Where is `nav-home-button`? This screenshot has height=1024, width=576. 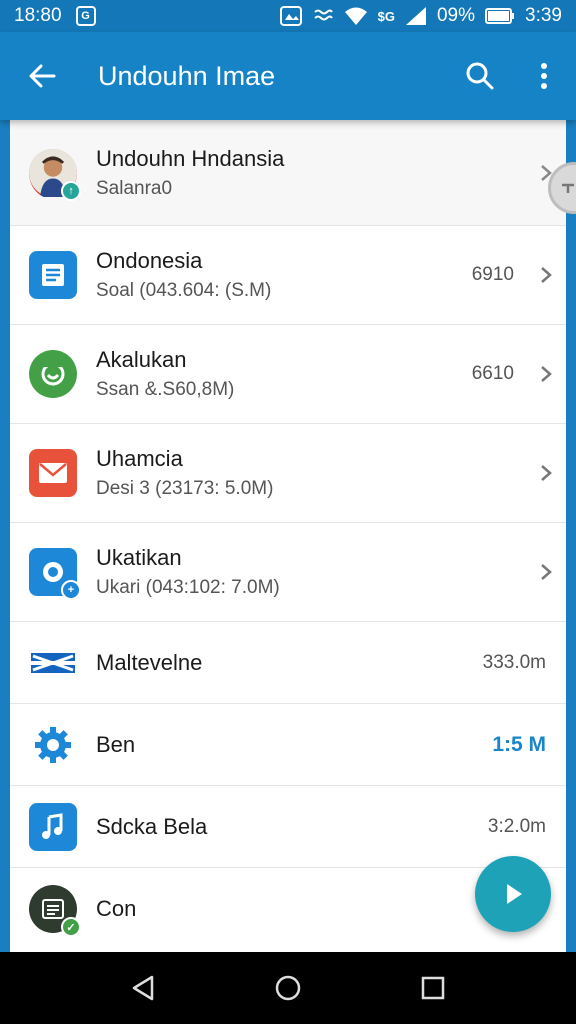 nav-home-button is located at coordinates (288, 988).